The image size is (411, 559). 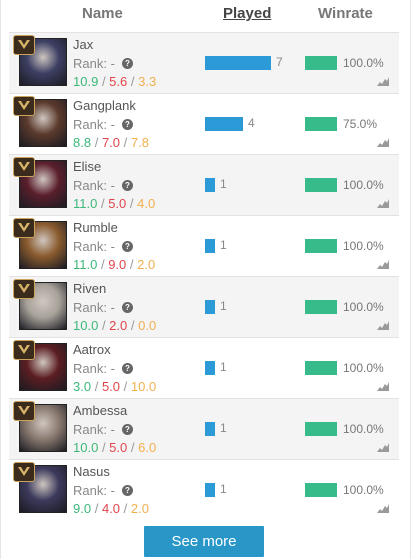 What do you see at coordinates (139, 142) in the screenshot?
I see `assists-value: 7.8` at bounding box center [139, 142].